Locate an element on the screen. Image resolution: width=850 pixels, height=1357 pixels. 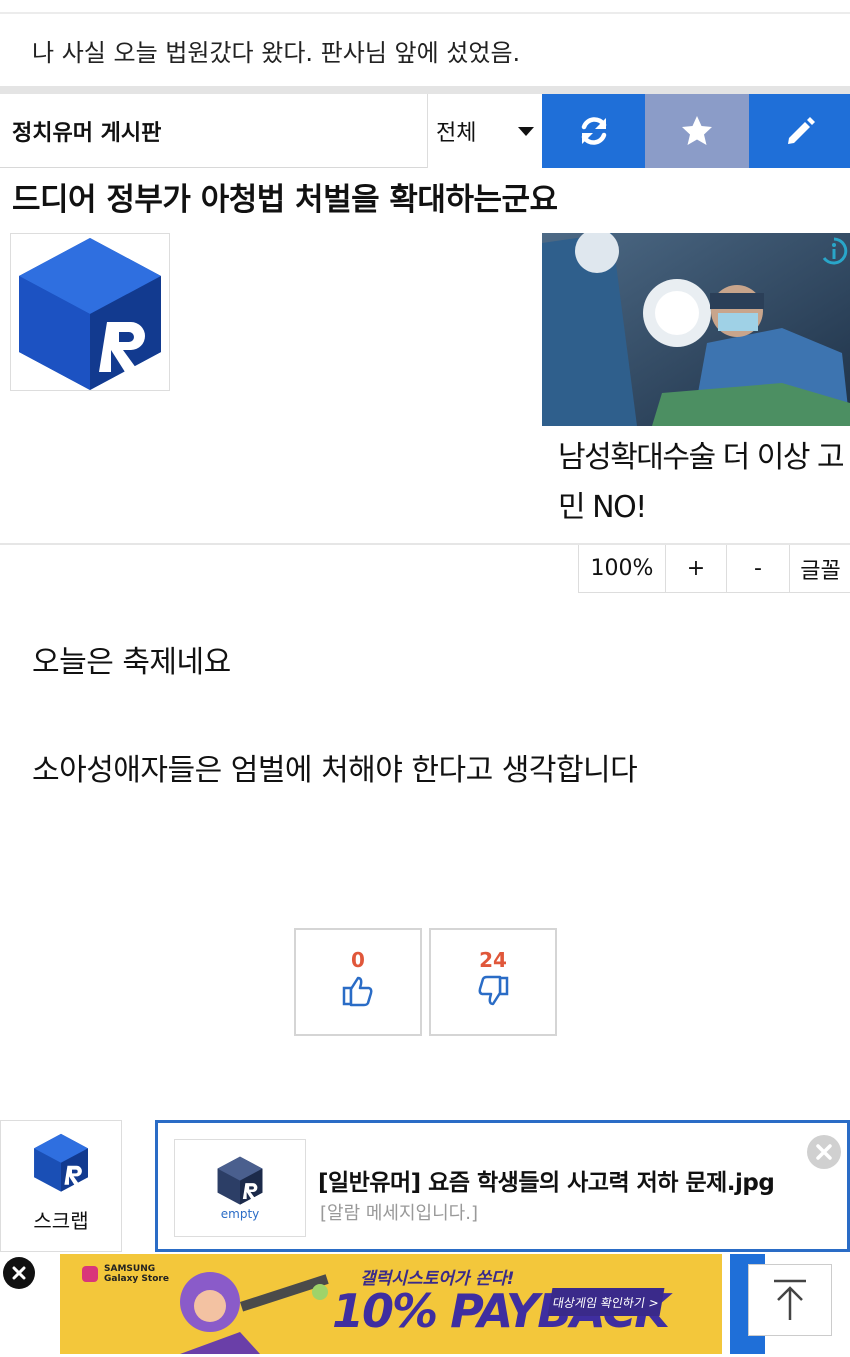
store-brand: SAMSUNG is located at coordinates (130, 1269).